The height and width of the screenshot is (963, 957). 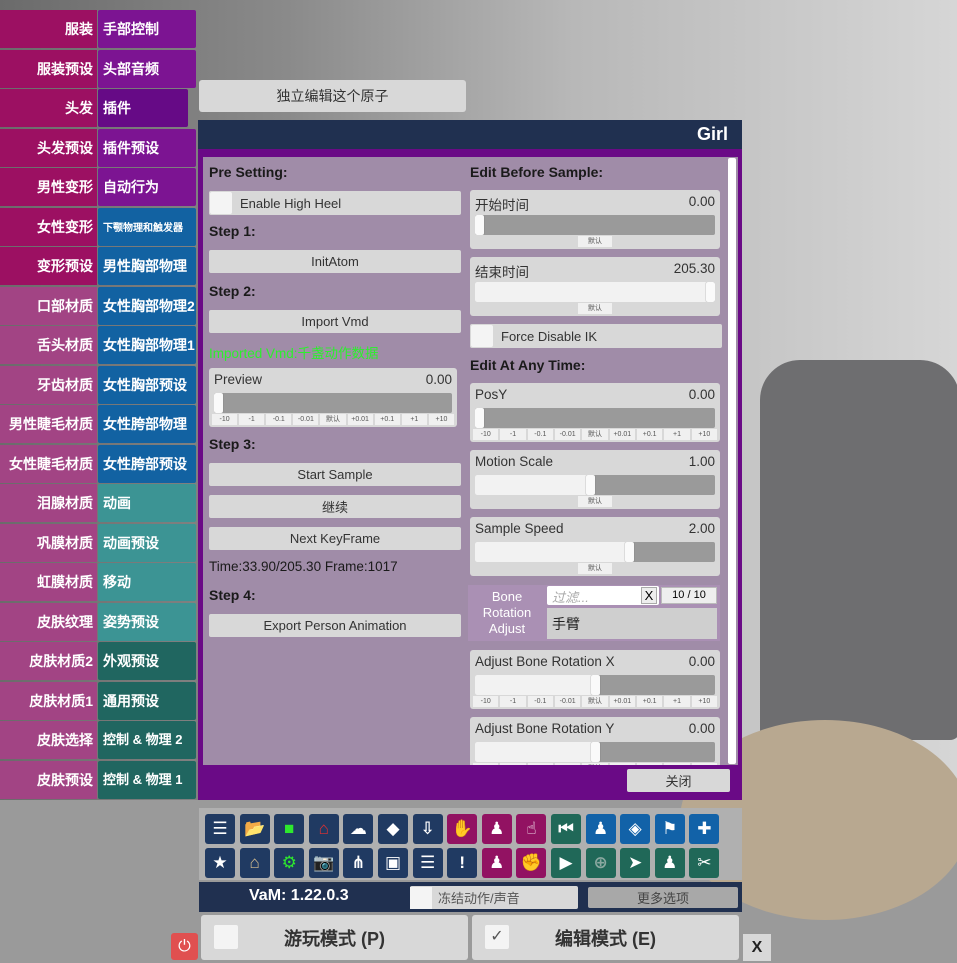 What do you see at coordinates (254, 829) in the screenshot?
I see `folder-open-icon: 📂` at bounding box center [254, 829].